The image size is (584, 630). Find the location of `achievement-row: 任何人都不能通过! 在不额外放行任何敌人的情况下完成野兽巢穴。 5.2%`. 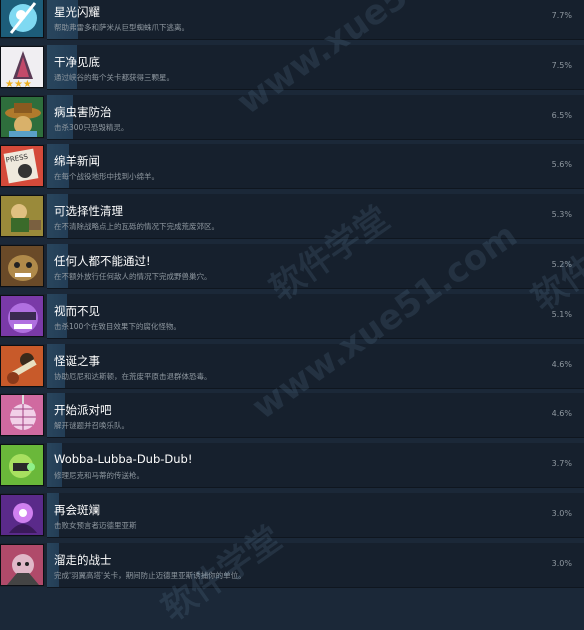

achievement-row: 任何人都不能通过! 在不额外放行任何敌人的情况下完成野兽巢穴。 5.2% is located at coordinates (292, 266).